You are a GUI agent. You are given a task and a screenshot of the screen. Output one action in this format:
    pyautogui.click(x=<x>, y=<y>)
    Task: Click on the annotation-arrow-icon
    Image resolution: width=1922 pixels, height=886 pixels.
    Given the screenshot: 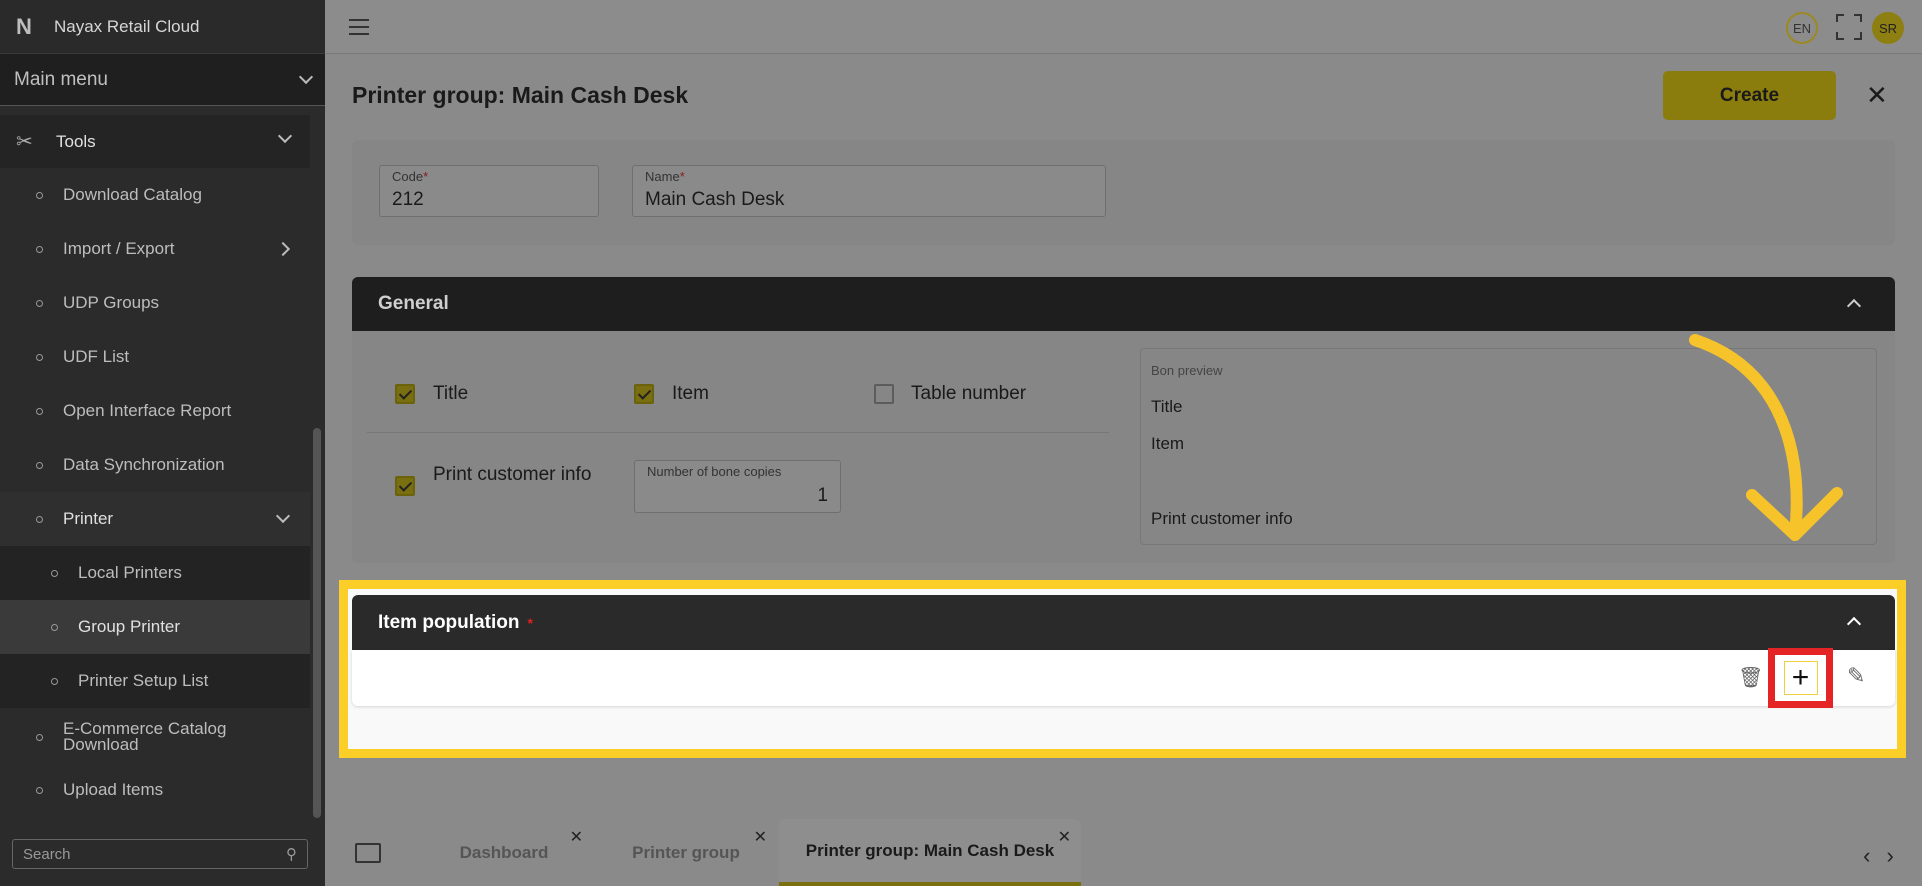 What is the action you would take?
    pyautogui.click(x=1766, y=437)
    